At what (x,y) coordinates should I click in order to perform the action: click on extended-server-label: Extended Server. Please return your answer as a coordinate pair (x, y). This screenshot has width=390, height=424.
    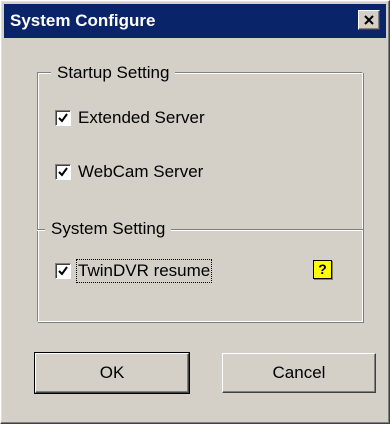
    Looking at the image, I should click on (141, 117).